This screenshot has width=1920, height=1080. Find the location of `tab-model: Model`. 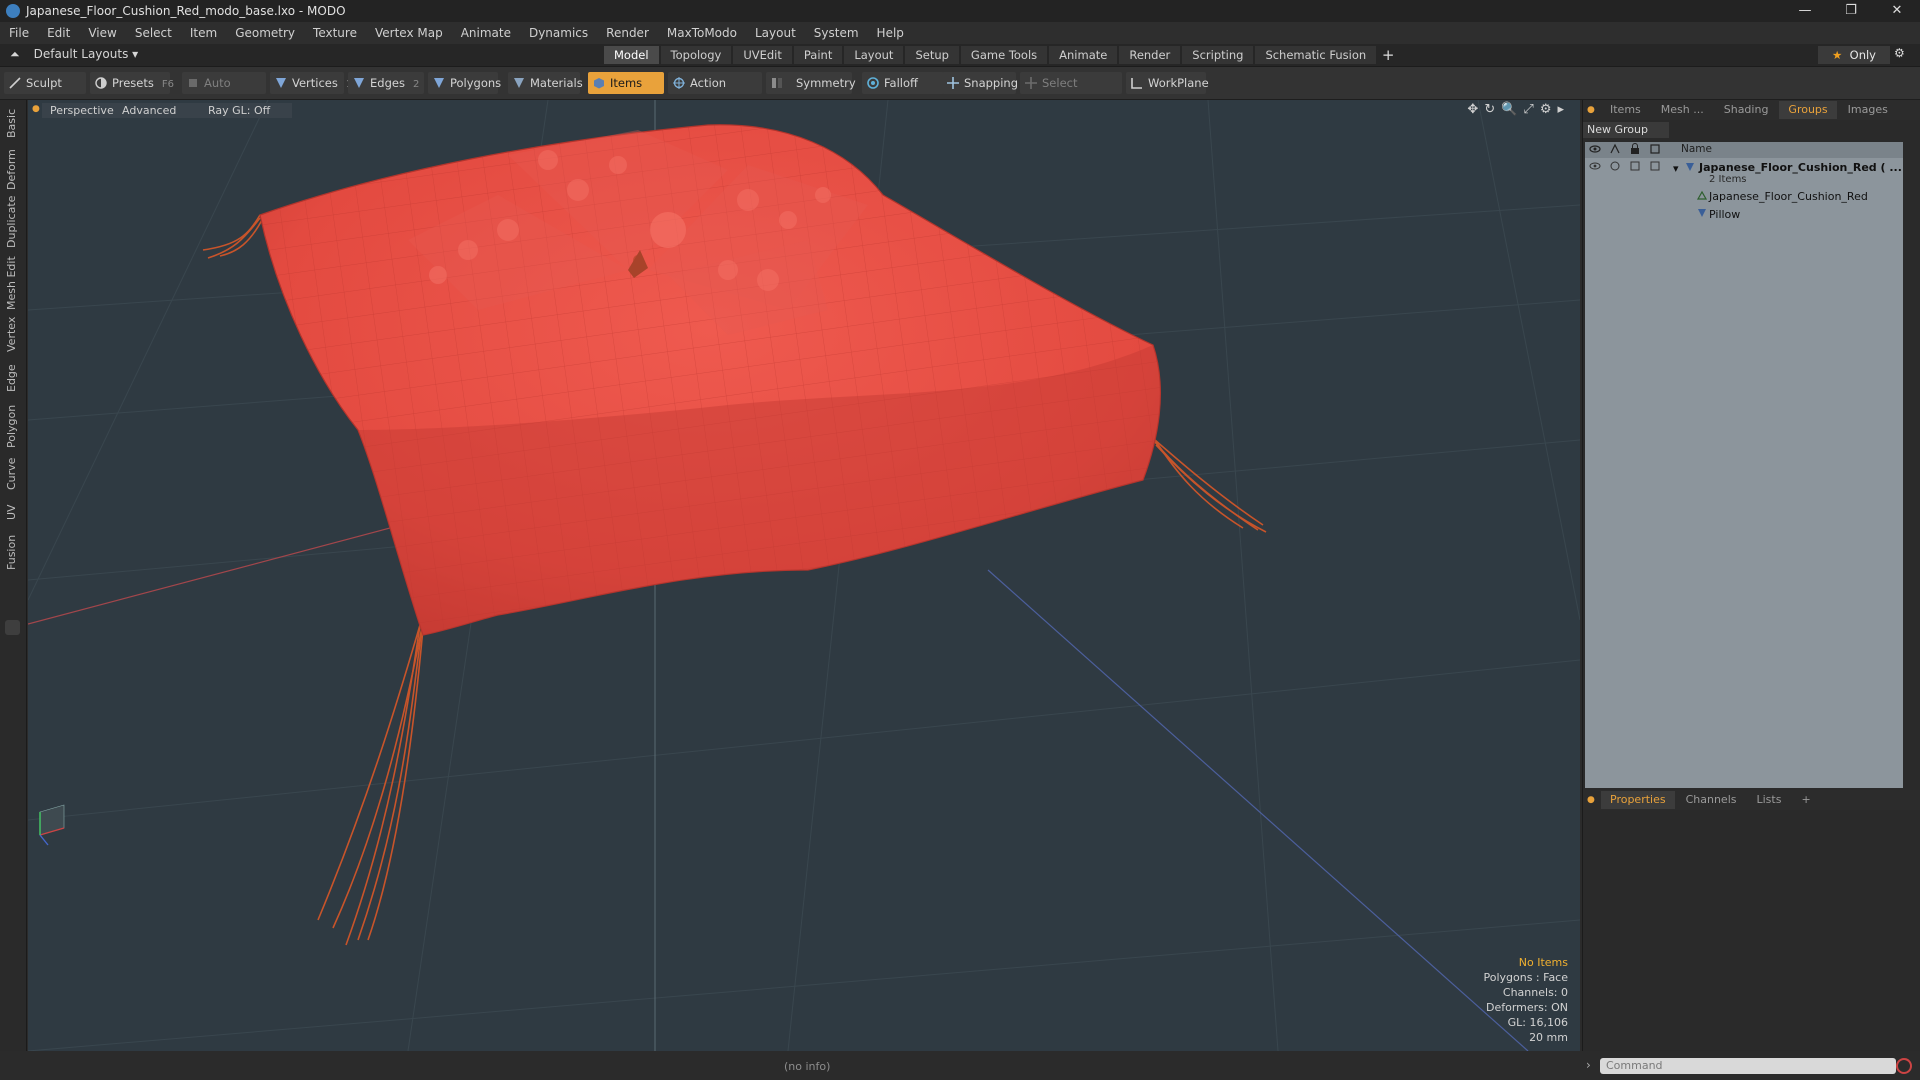

tab-model: Model is located at coordinates (631, 55).